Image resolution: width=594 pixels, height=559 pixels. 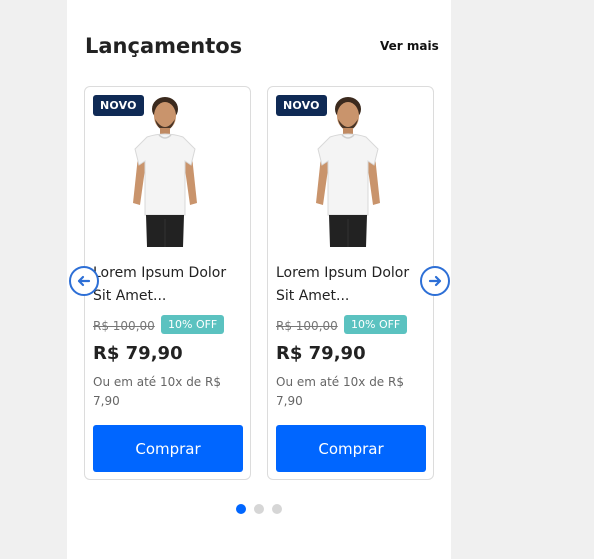 I want to click on carousel-pagination, so click(x=259, y=509).